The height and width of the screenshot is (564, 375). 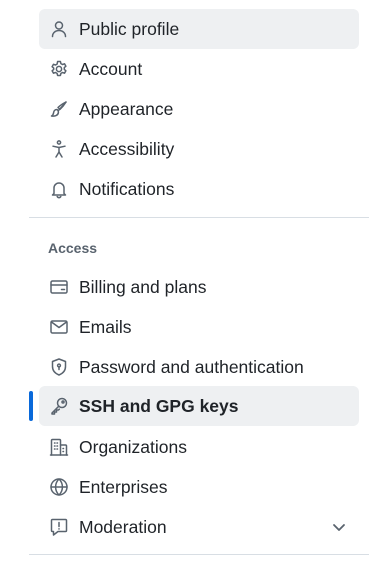 What do you see at coordinates (143, 287) in the screenshot?
I see `sidebar-item-label: Billing and plans` at bounding box center [143, 287].